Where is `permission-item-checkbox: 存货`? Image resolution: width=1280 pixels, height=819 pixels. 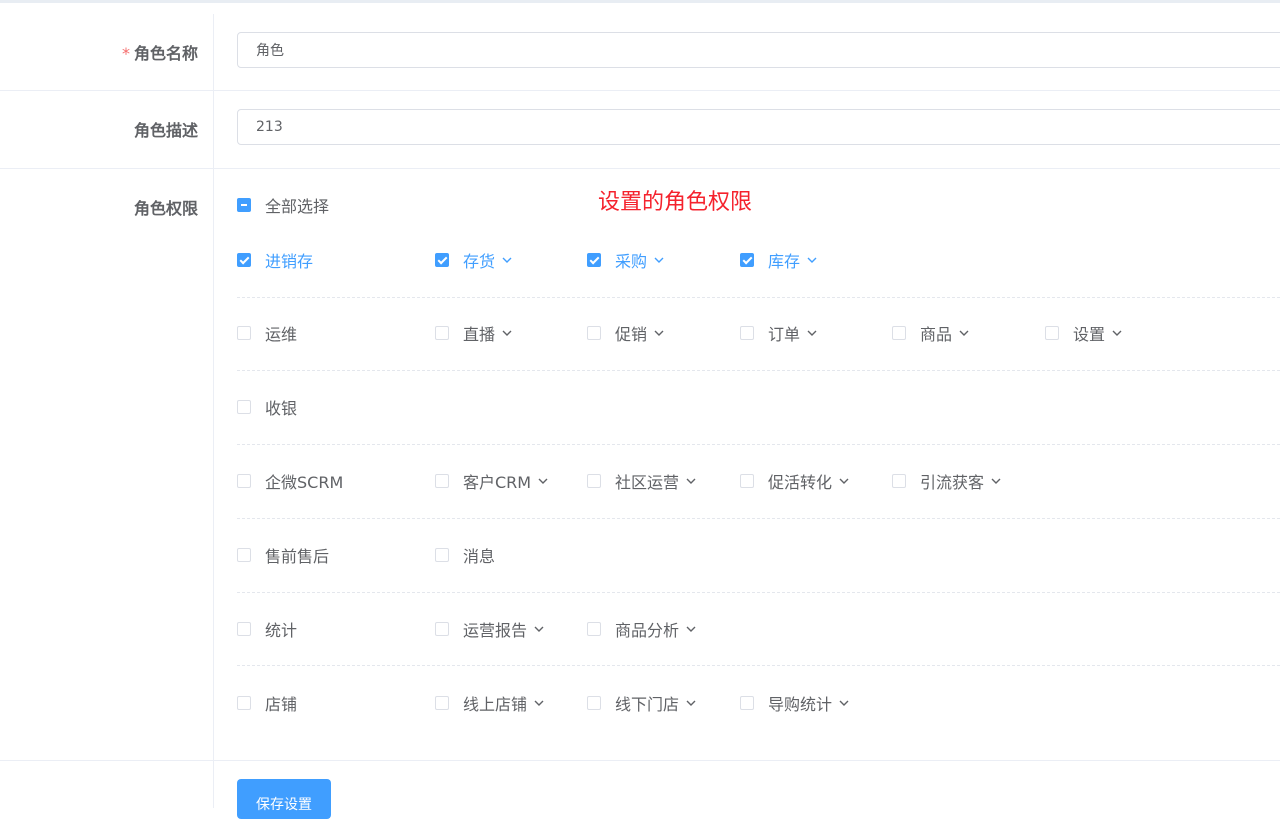 permission-item-checkbox: 存货 is located at coordinates (474, 260).